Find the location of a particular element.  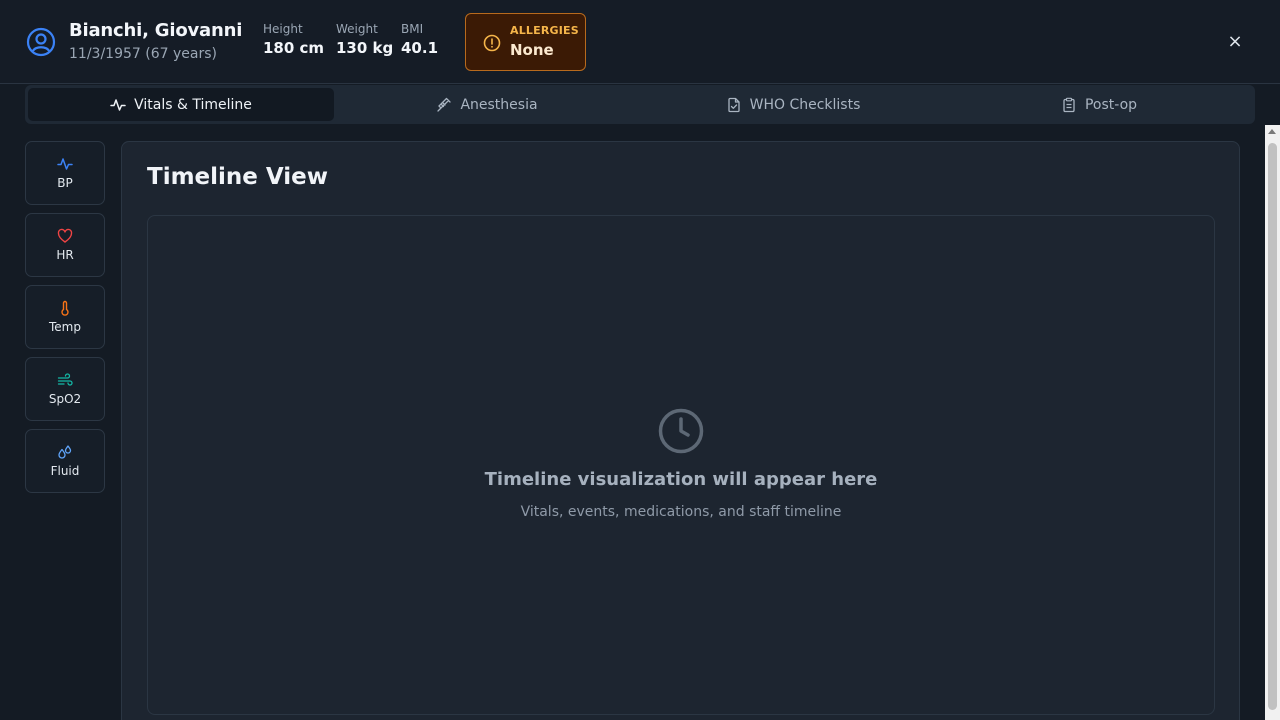

allergies-value: None is located at coordinates (532, 50).